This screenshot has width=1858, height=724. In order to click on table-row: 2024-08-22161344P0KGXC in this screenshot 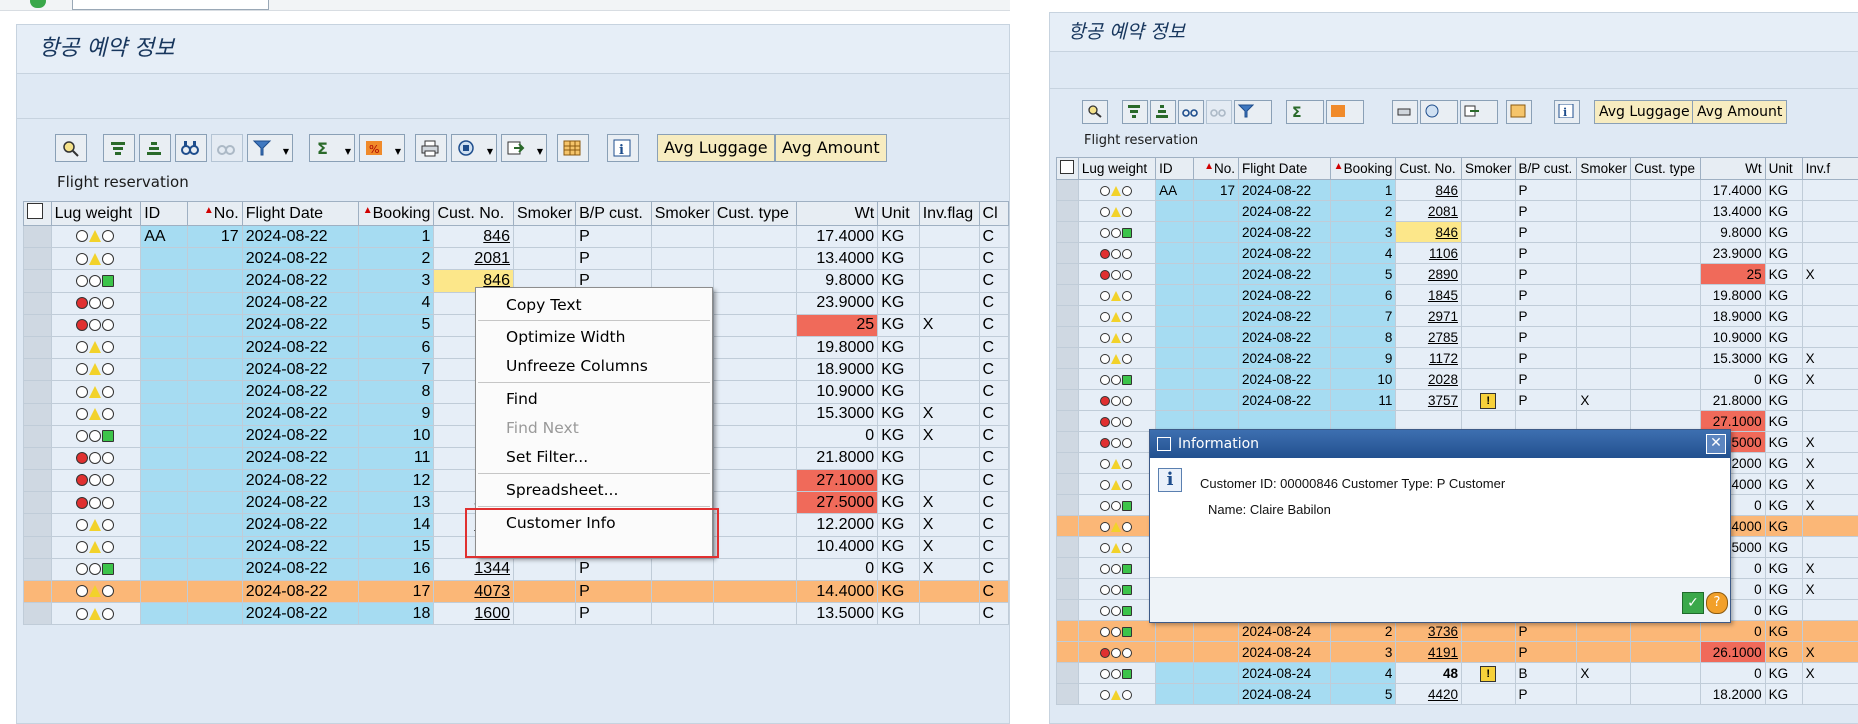, I will do `click(516, 569)`.